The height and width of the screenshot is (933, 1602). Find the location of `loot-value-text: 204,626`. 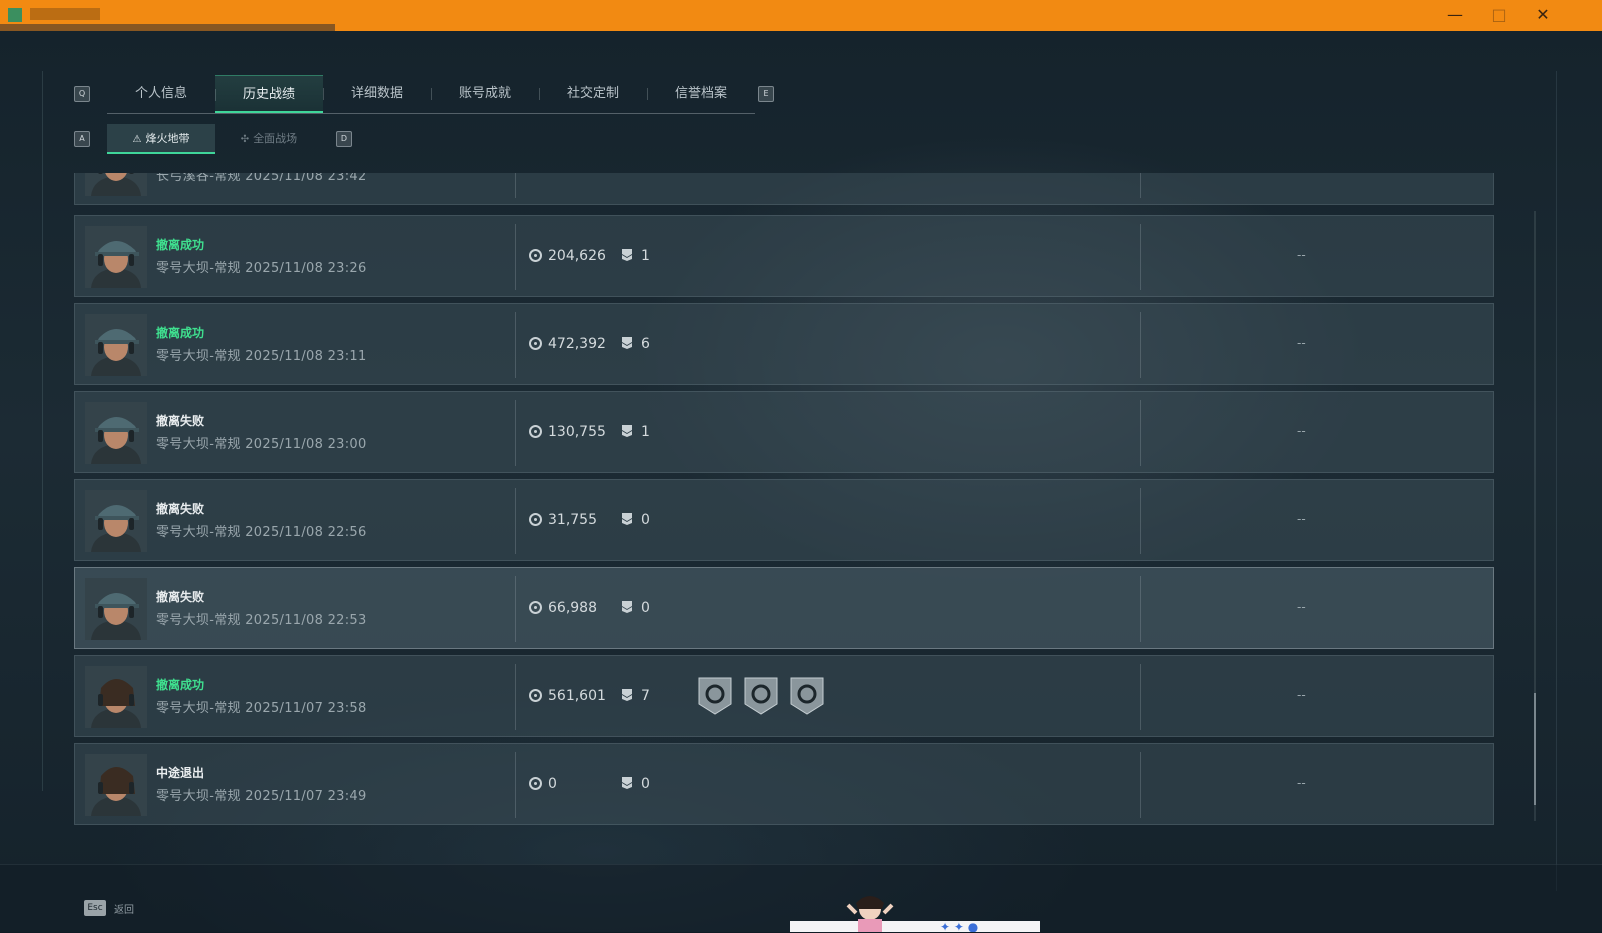

loot-value-text: 204,626 is located at coordinates (577, 256).